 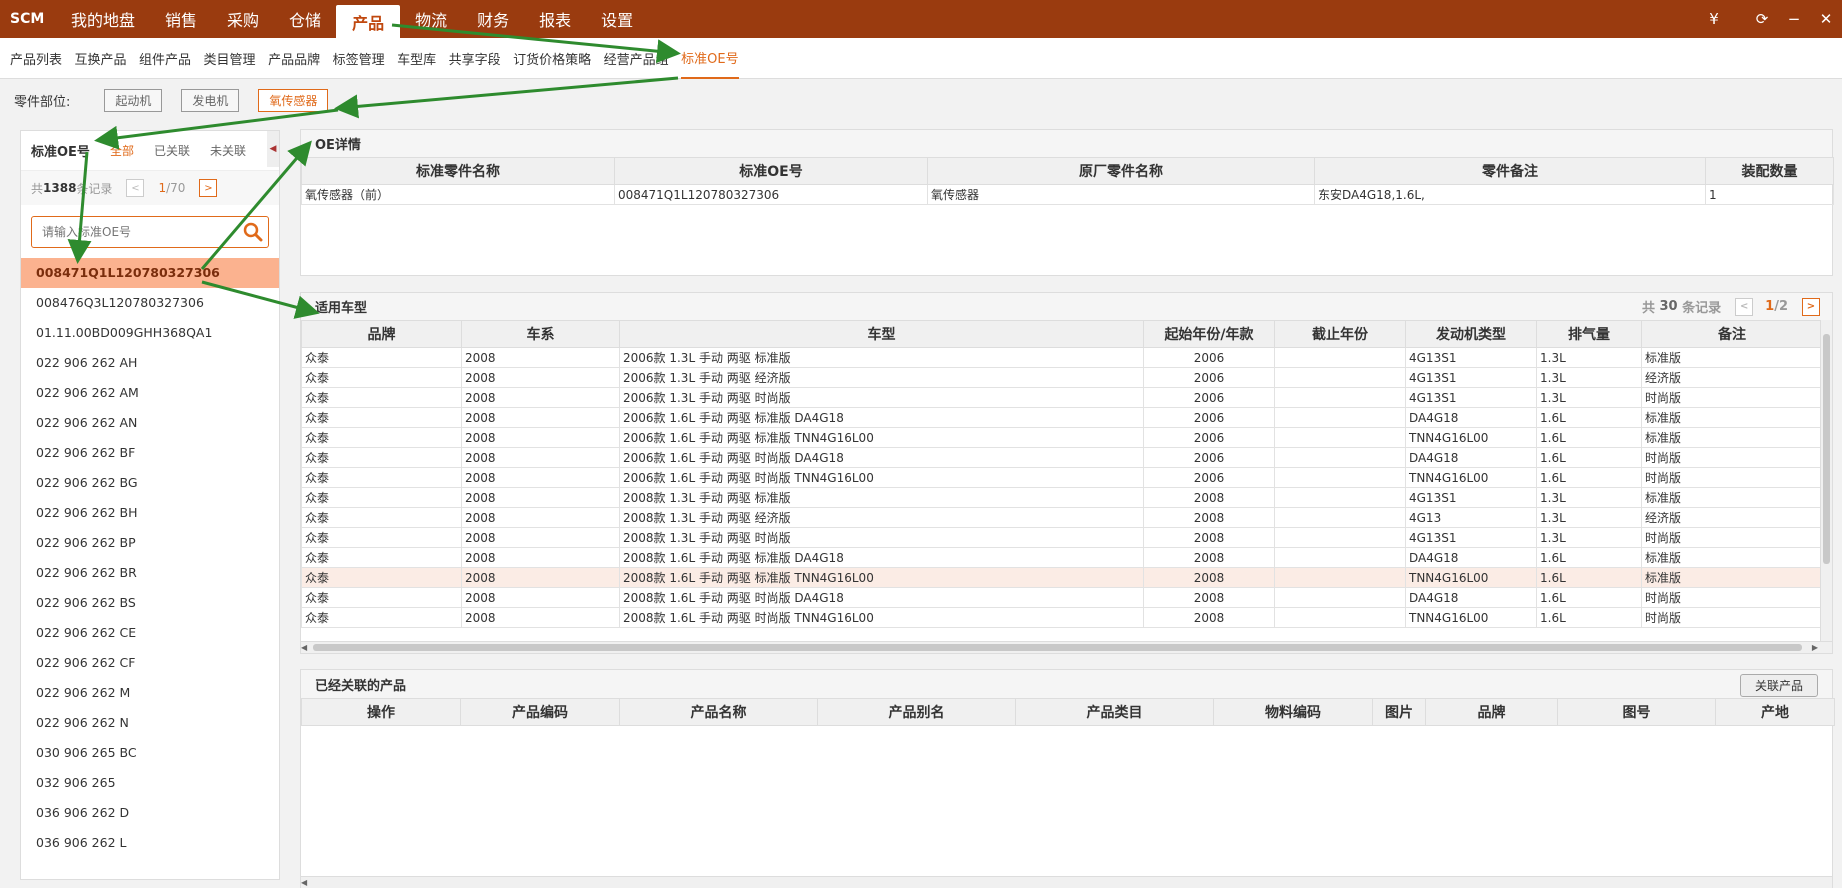 What do you see at coordinates (273, 149) in the screenshot?
I see `collapse-left-icon: ◀` at bounding box center [273, 149].